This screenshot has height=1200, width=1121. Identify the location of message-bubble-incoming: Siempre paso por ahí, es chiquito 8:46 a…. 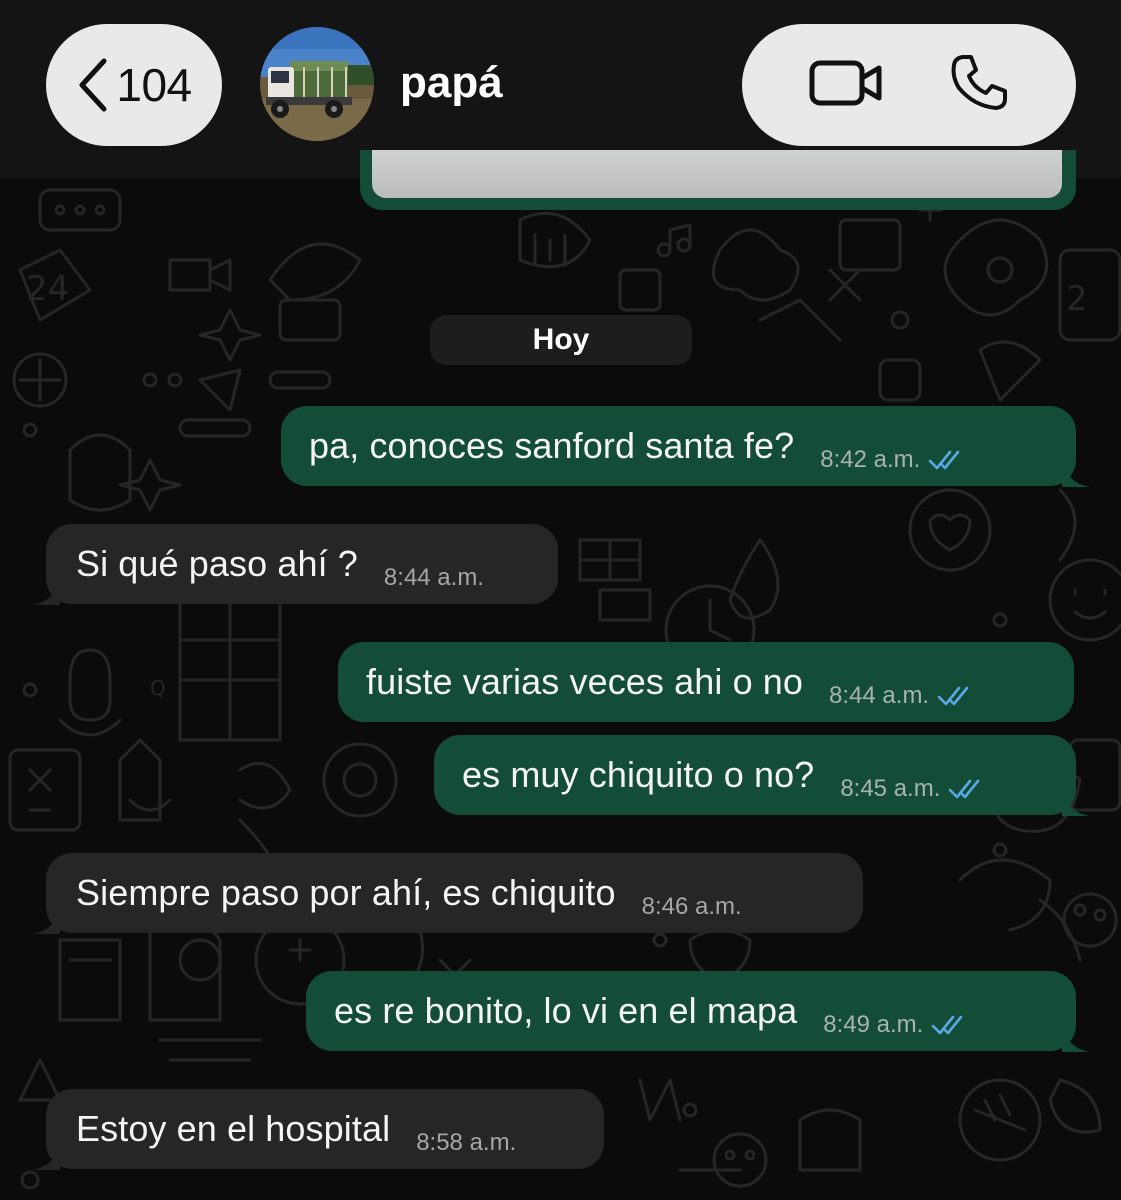
(447, 893).